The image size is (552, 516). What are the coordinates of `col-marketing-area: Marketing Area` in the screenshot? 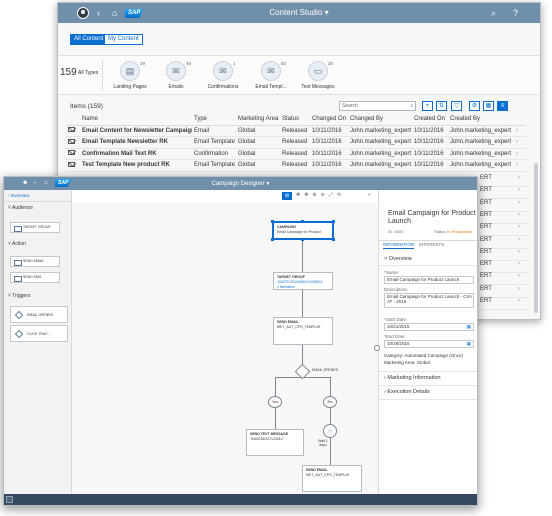 It's located at (258, 119).